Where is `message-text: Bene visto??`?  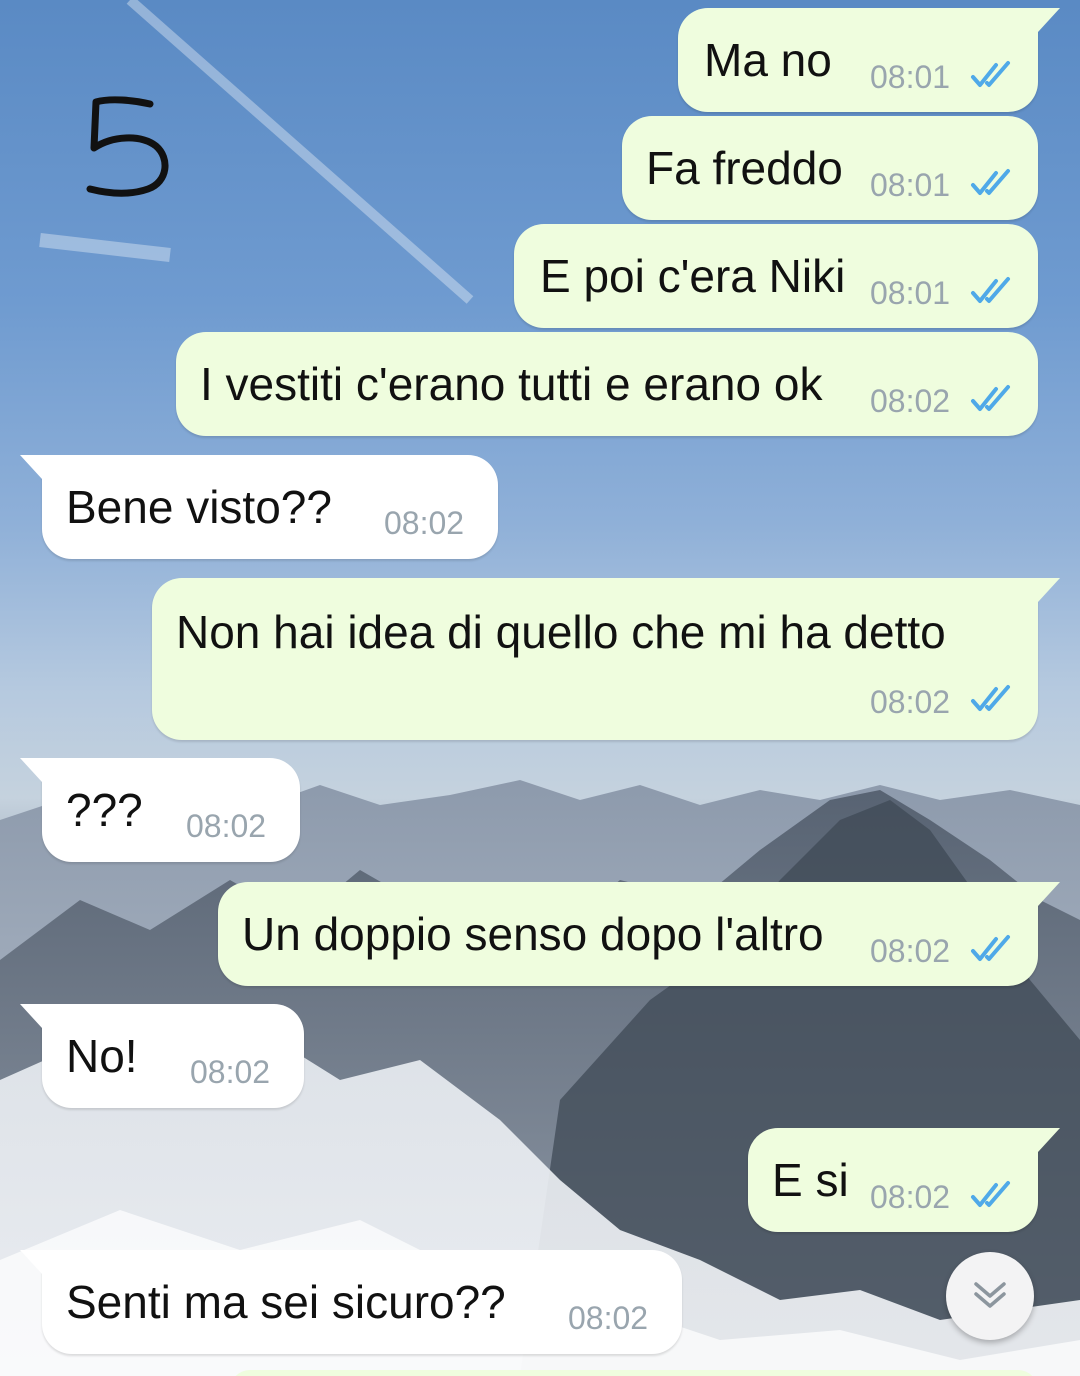 message-text: Bene visto?? is located at coordinates (199, 507).